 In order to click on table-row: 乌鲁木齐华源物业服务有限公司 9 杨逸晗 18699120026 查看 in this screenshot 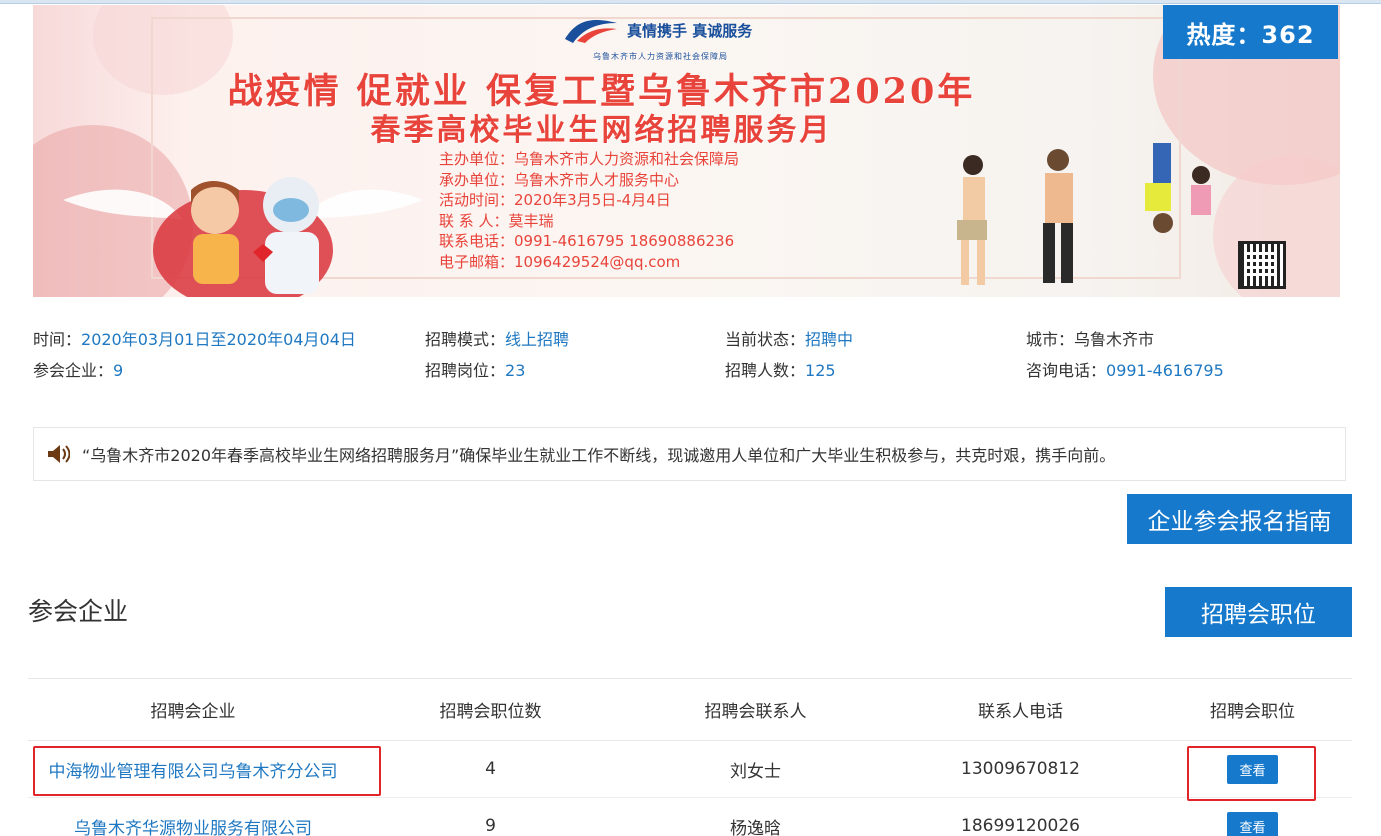, I will do `click(690, 817)`.